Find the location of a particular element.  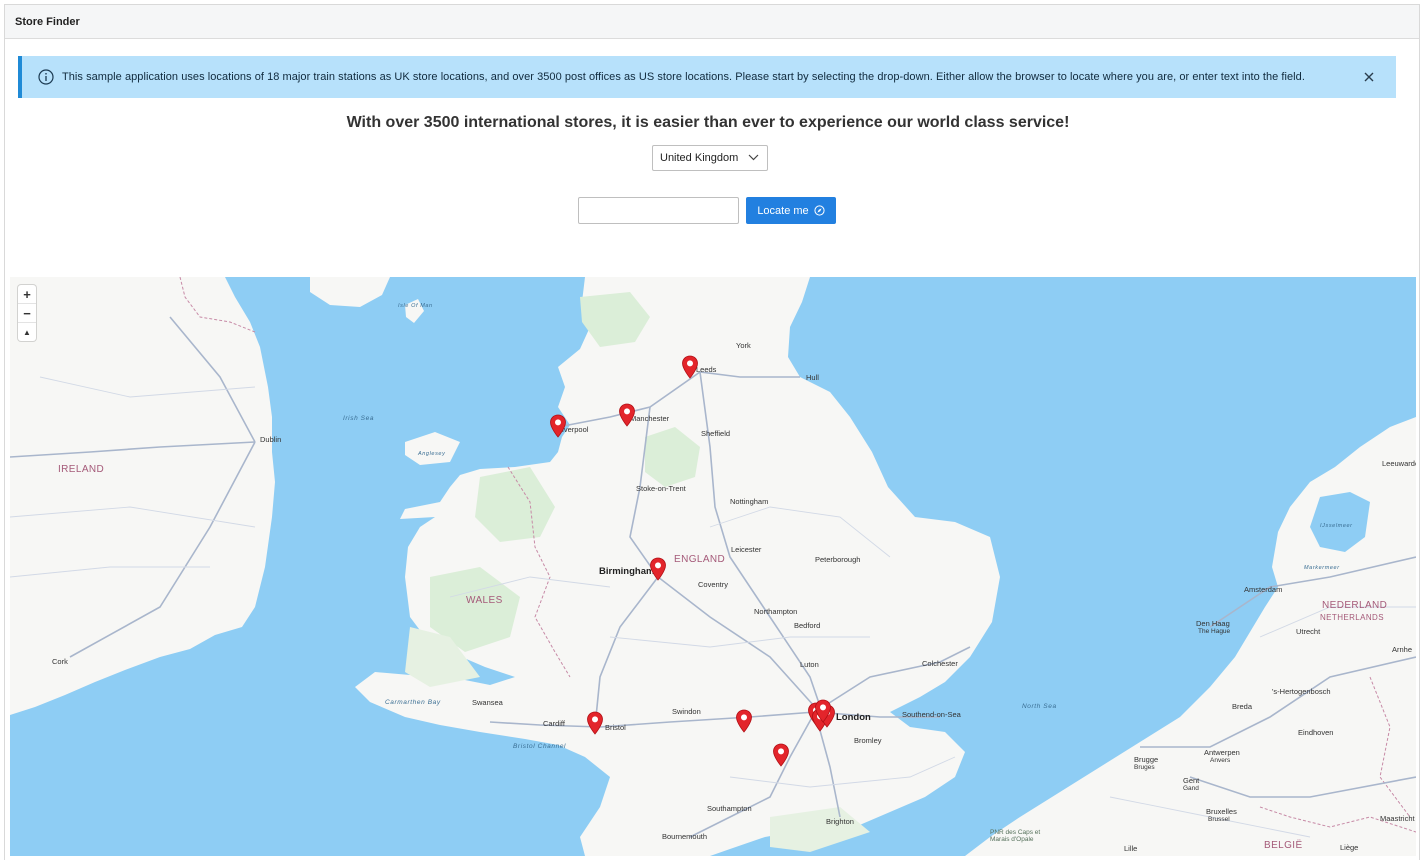

map-label-amsterdam: Amsterdam is located at coordinates (1263, 589).